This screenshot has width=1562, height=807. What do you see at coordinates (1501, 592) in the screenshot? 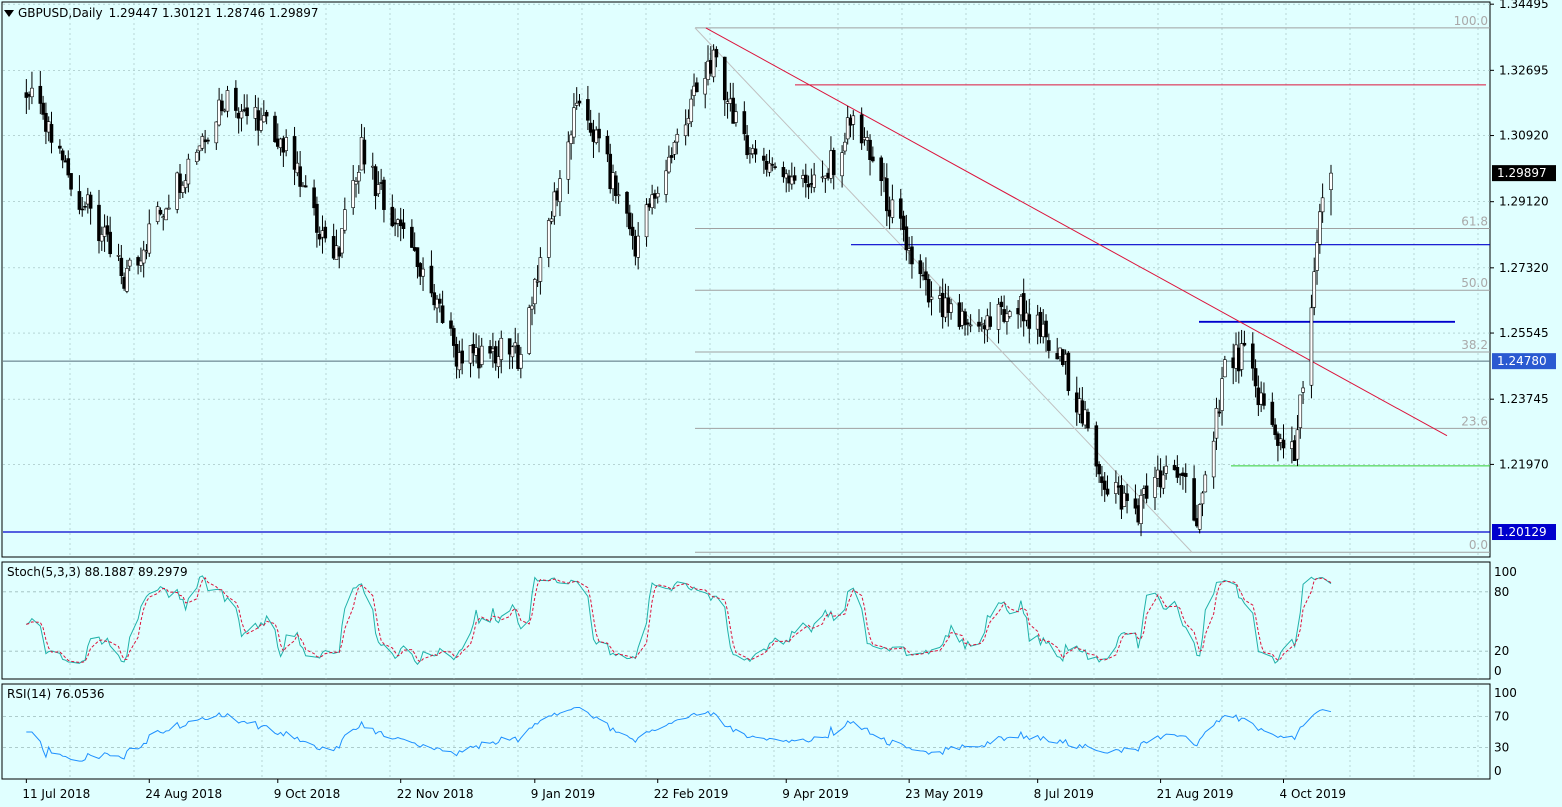
I see `stoch-tick-label: 80` at bounding box center [1501, 592].